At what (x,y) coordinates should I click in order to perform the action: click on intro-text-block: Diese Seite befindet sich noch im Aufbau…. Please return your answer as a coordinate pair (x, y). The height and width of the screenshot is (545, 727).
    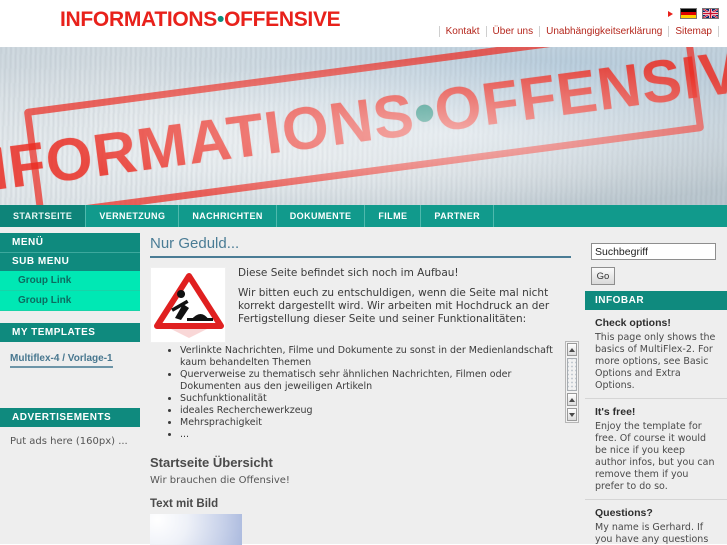
    Looking at the image, I should click on (404, 305).